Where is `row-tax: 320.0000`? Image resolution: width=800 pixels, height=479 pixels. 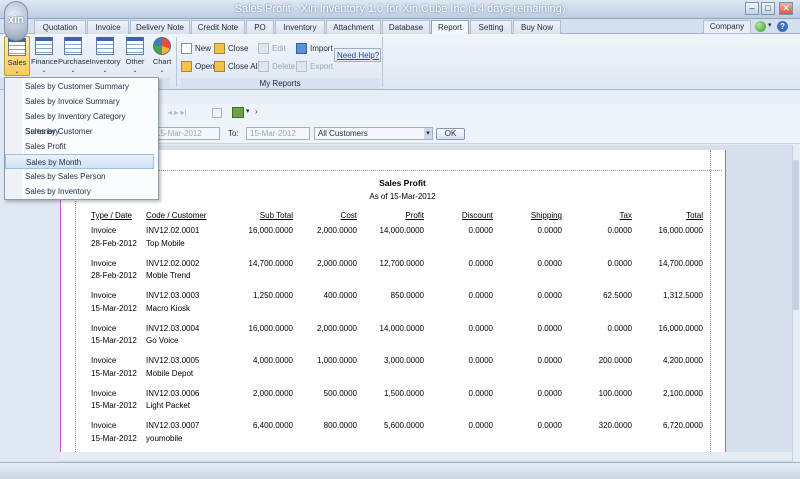 row-tax: 320.0000 is located at coordinates (615, 425).